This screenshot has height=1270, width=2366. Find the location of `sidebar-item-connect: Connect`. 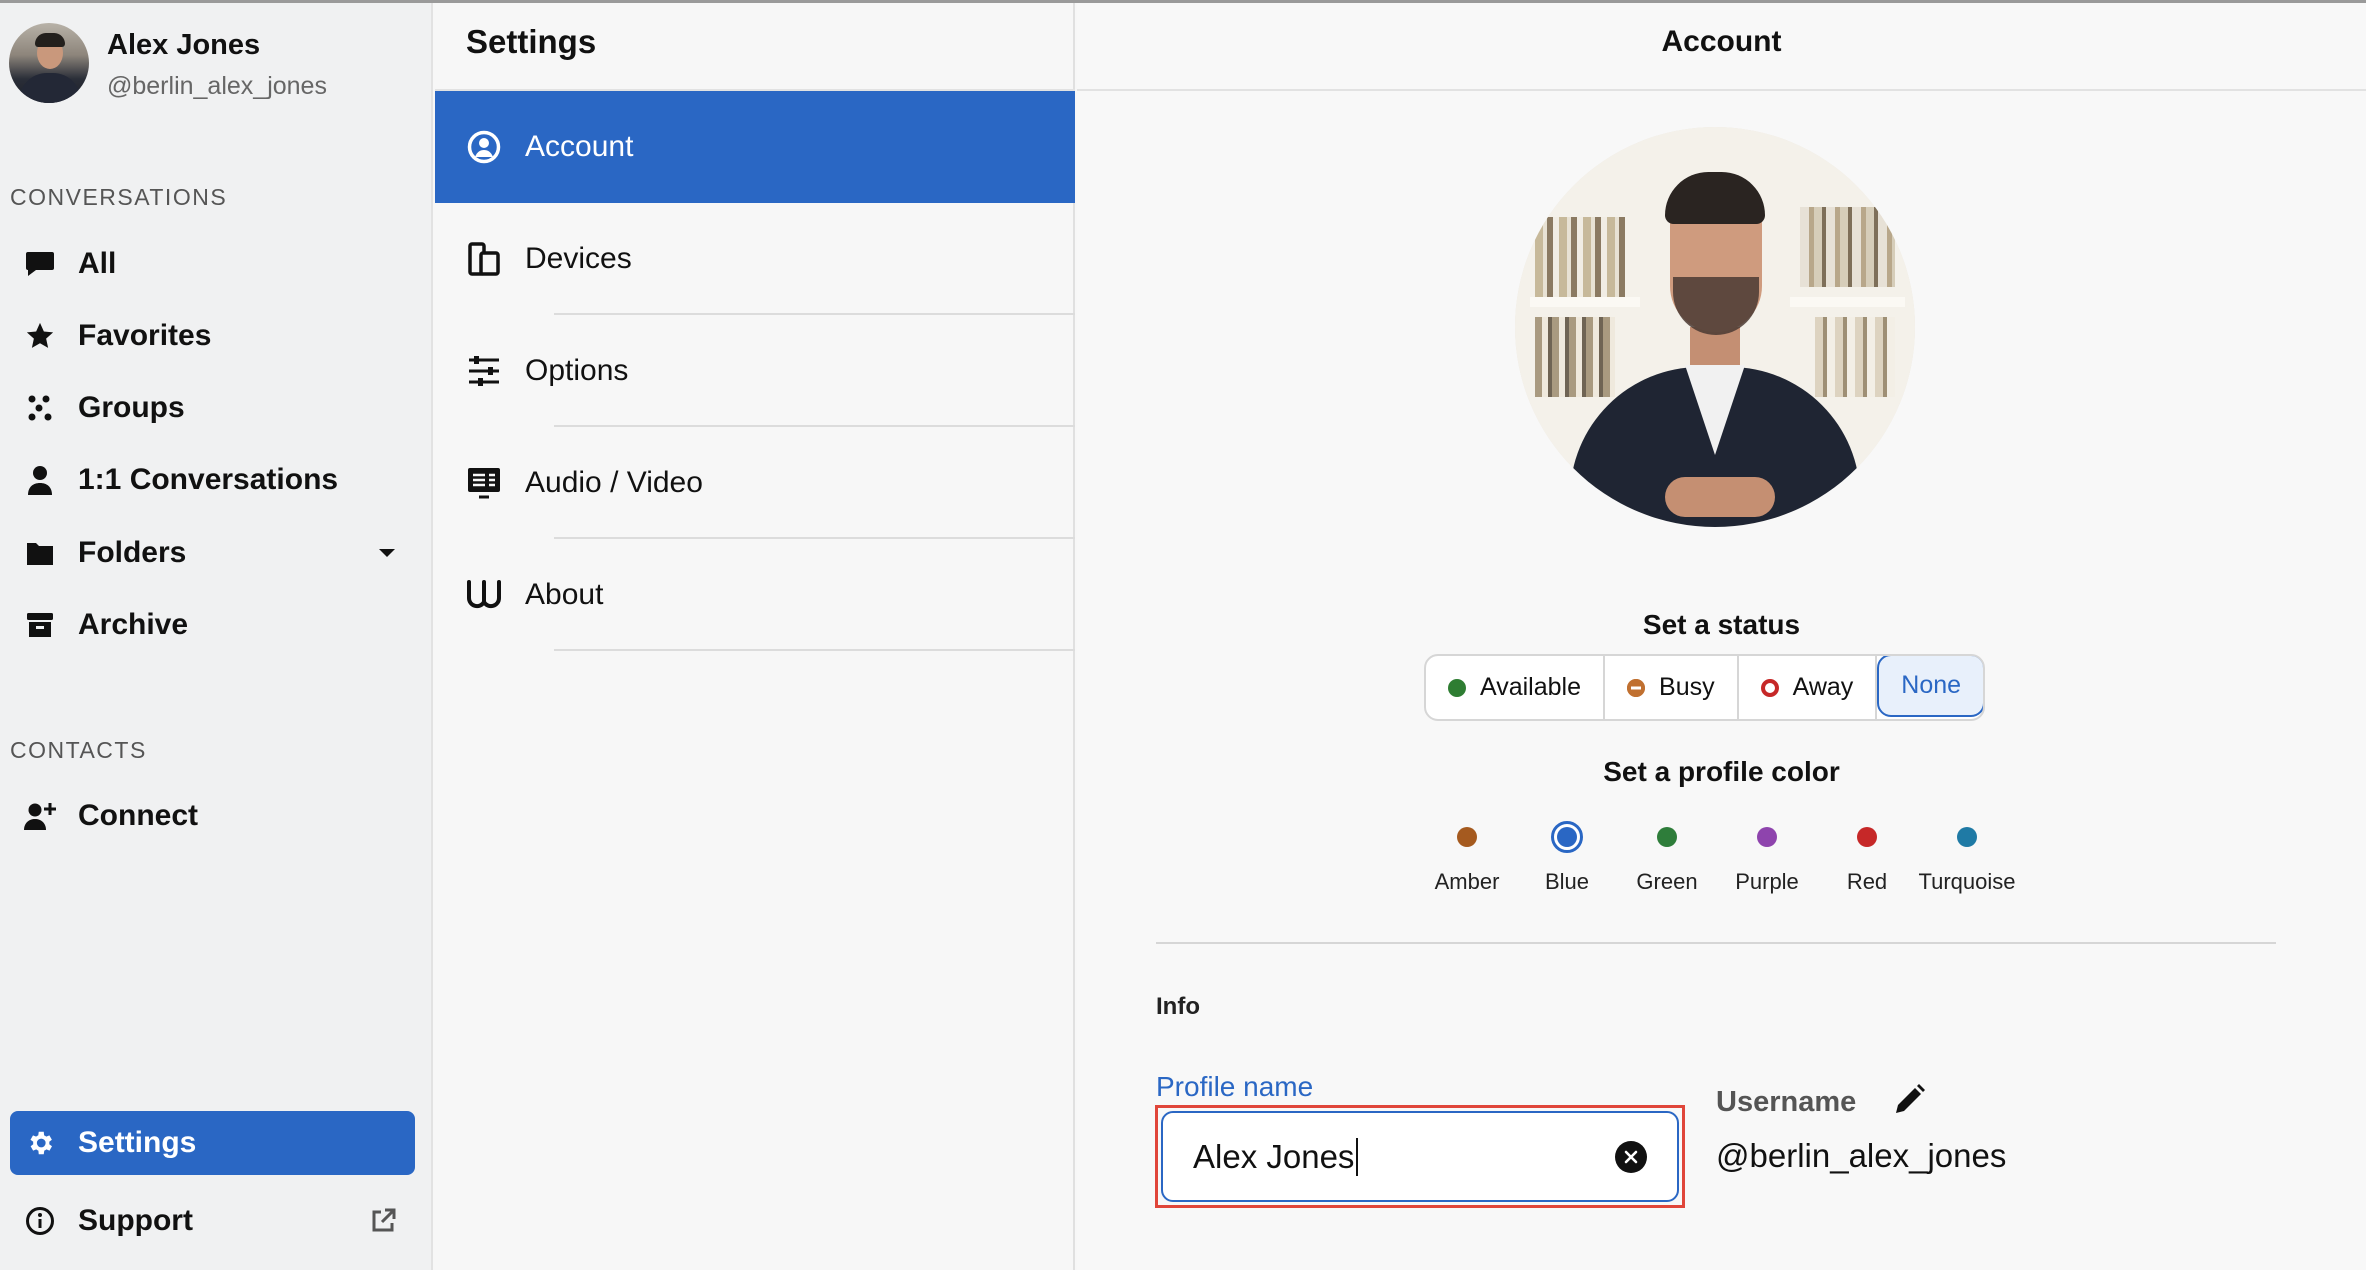

sidebar-item-connect: Connect is located at coordinates (212, 816).